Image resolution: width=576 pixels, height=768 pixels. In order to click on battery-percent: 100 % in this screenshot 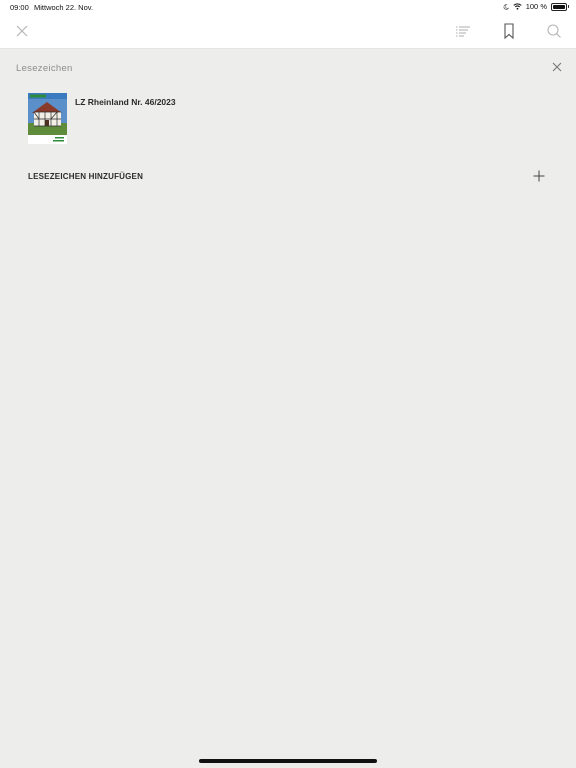, I will do `click(536, 6)`.